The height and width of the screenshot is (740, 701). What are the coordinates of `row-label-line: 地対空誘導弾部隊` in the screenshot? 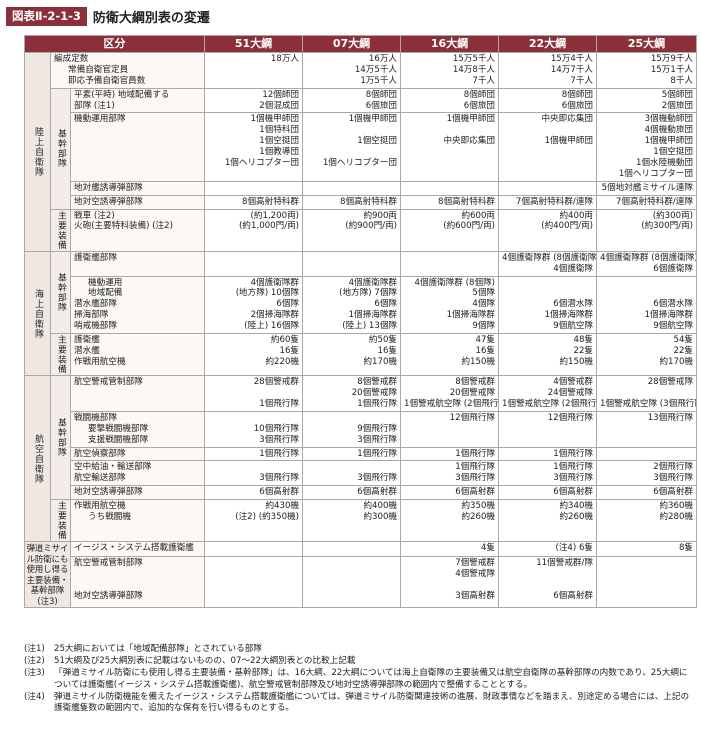 It's located at (108, 492).